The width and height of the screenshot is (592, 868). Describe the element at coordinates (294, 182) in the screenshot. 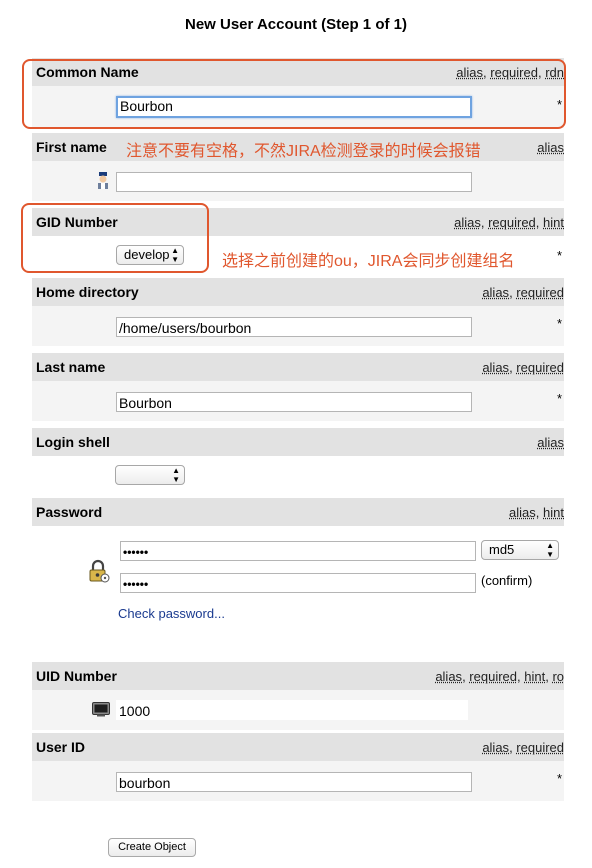

I see `first-name-input` at that location.